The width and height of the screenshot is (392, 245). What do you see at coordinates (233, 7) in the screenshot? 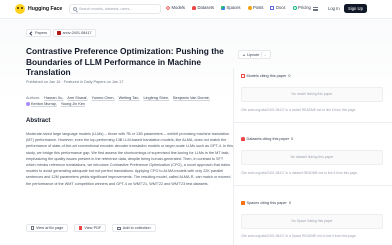
I see `nav-spaces-label: Spaces` at bounding box center [233, 7].